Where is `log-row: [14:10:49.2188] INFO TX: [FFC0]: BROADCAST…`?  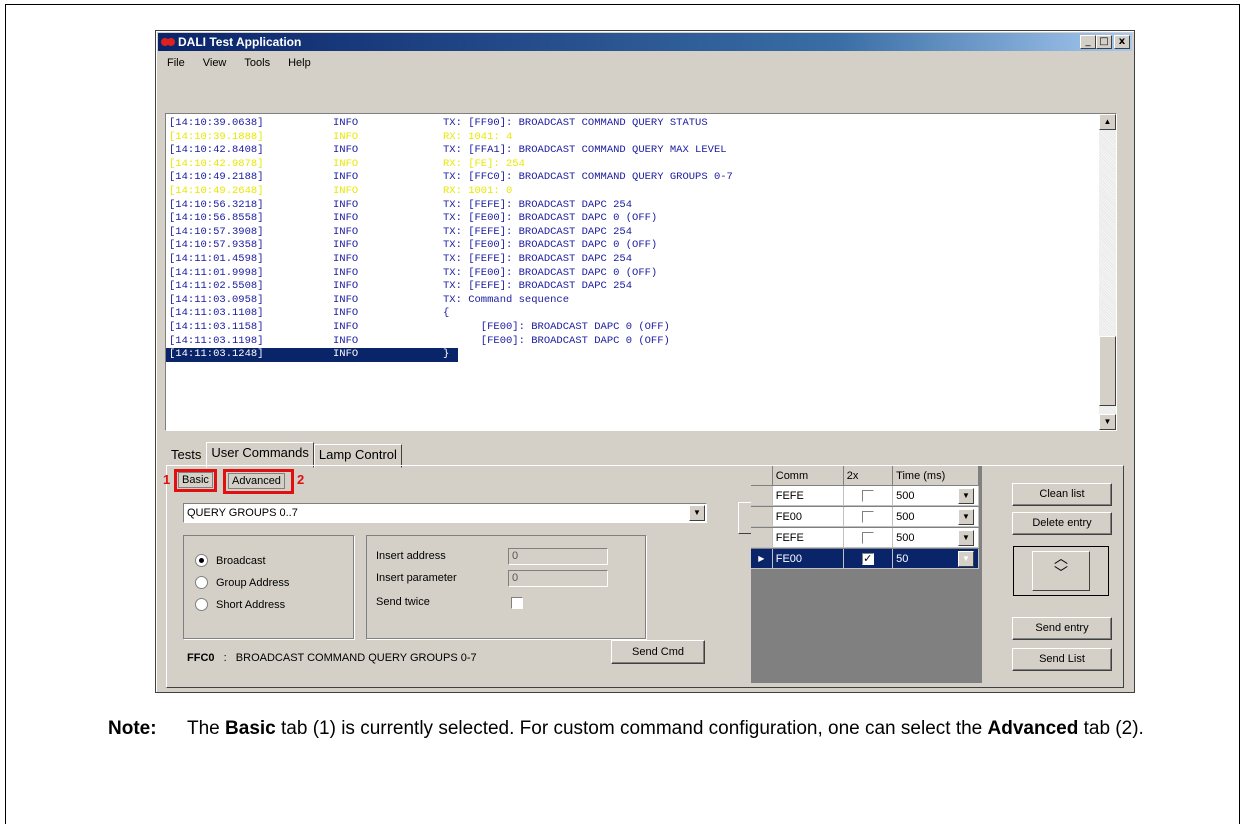 log-row: [14:10:49.2188] INFO TX: [FFC0]: BROADCAST… is located at coordinates (632, 178).